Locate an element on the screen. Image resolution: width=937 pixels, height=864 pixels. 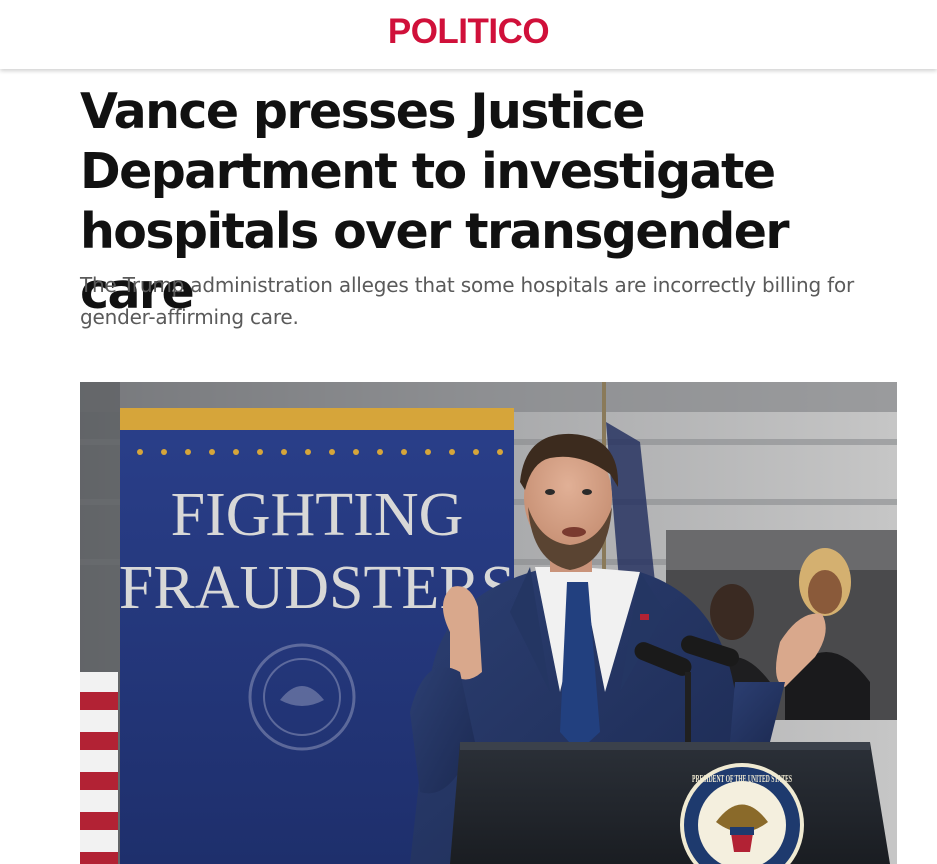
presidential-seal-icon: PRESIDENT OF THE UNITED STATES is located at coordinates (742, 813).